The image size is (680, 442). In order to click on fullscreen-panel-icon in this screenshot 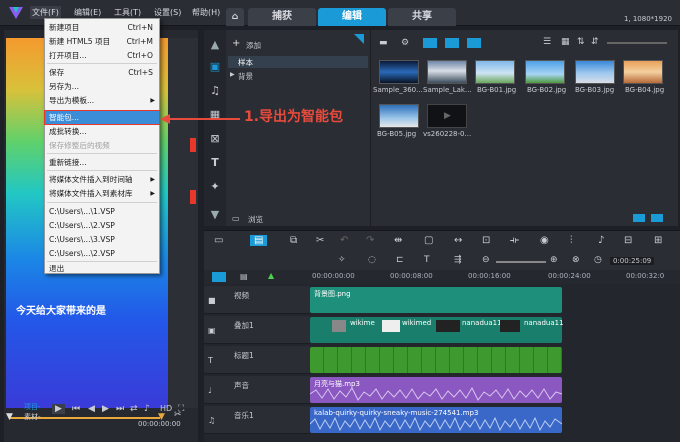, I will do `click(657, 218)`.